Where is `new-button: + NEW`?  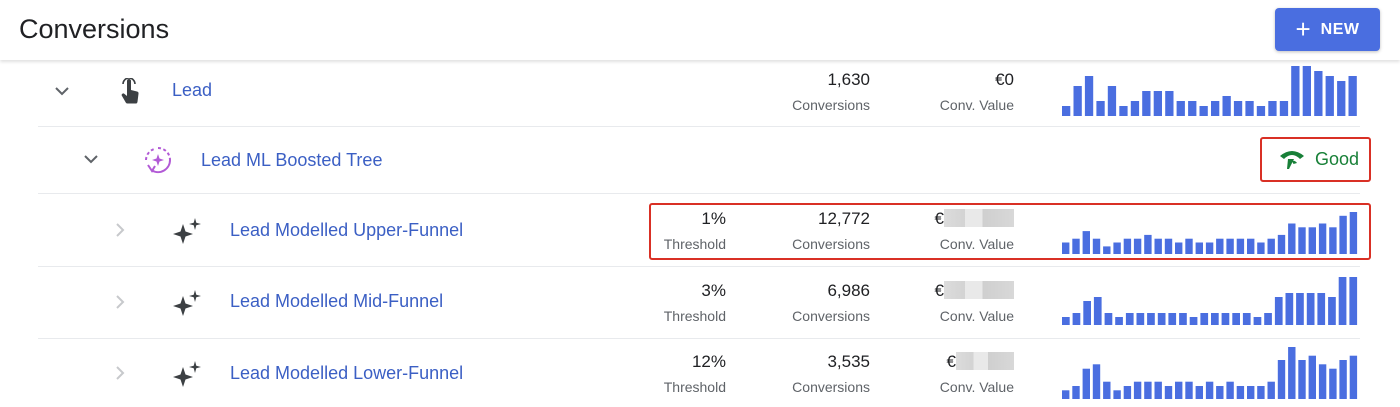
new-button: + NEW is located at coordinates (1327, 29).